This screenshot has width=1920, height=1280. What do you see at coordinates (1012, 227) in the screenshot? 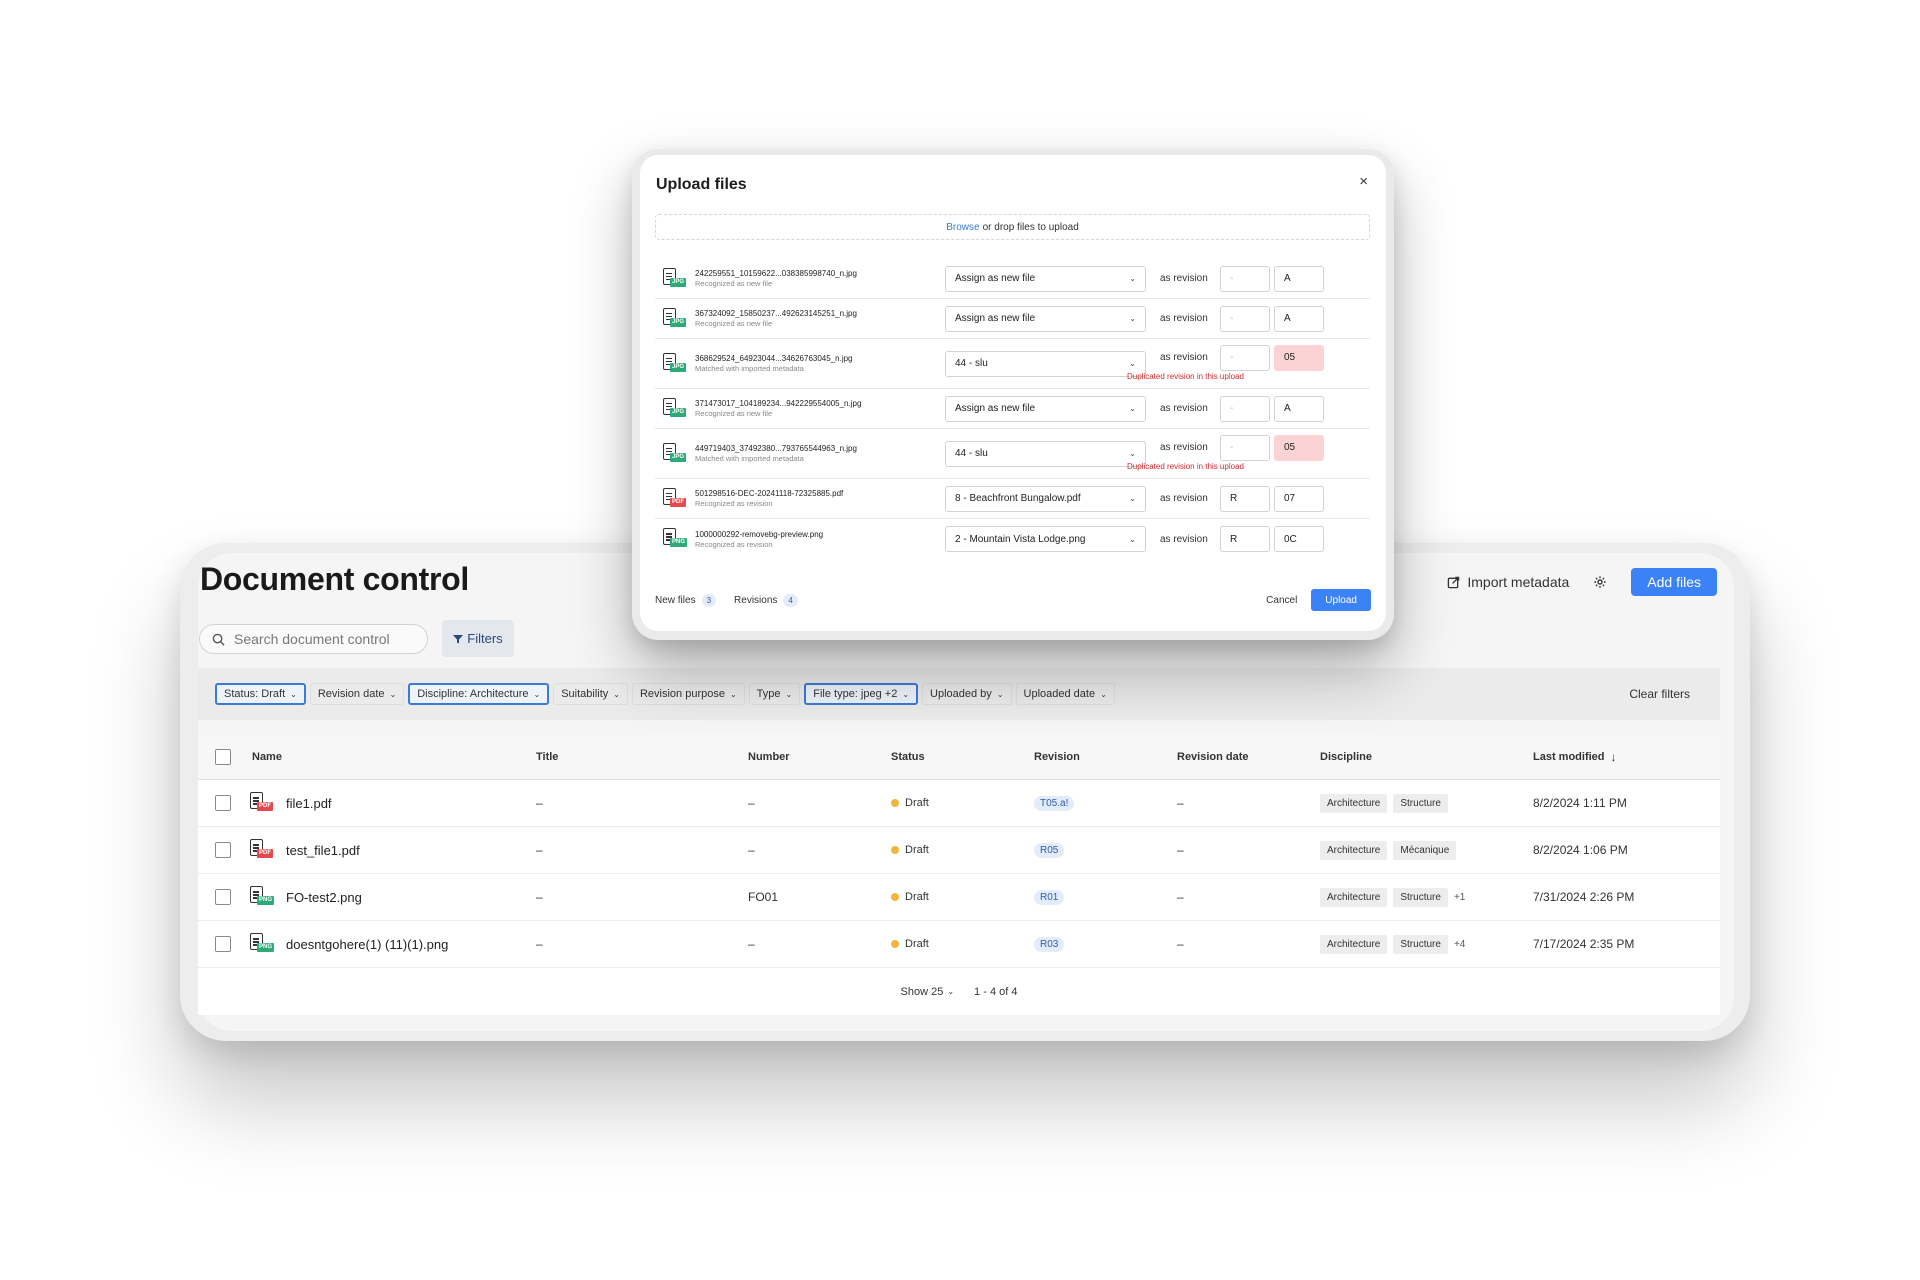
I see `file-dropzone: Browse or drop files to upload` at bounding box center [1012, 227].